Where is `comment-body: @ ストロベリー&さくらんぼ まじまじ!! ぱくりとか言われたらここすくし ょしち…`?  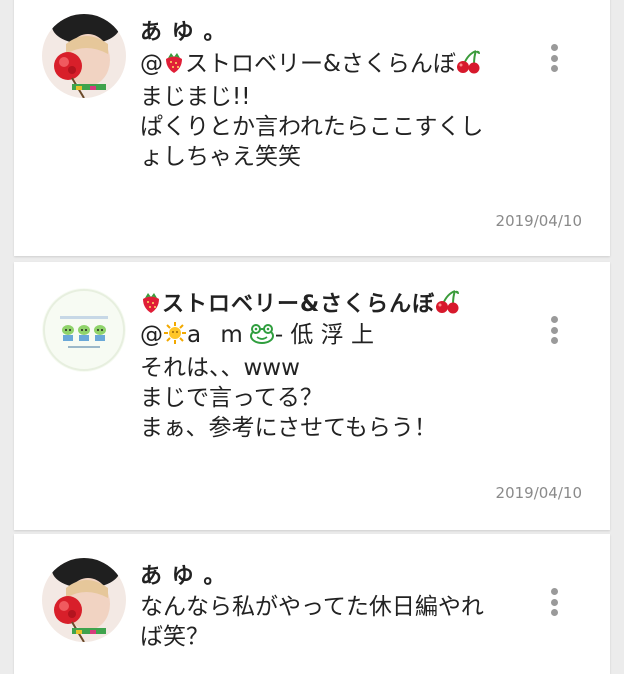
comment-body: @ ストロベリー&さくらんぼ まじまじ!! ぱくりとか言われたらここすくし ょしち… is located at coordinates (330, 110).